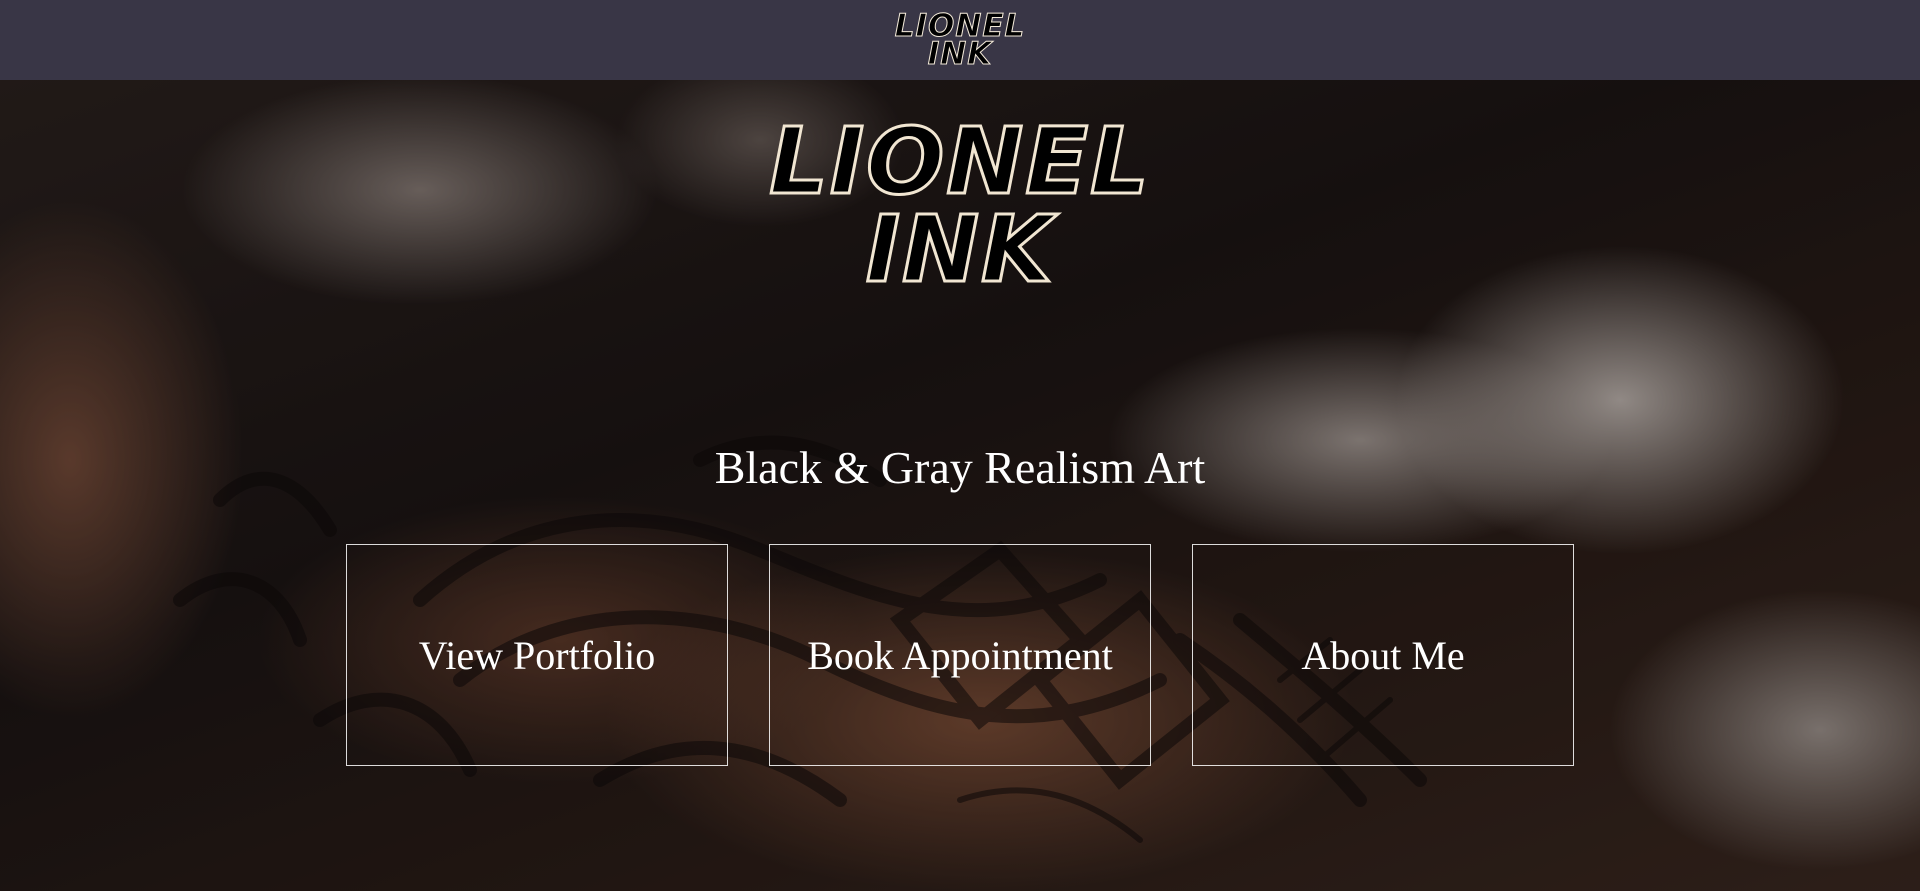 The height and width of the screenshot is (891, 1920). I want to click on header-logo-line-2: INK, so click(960, 54).